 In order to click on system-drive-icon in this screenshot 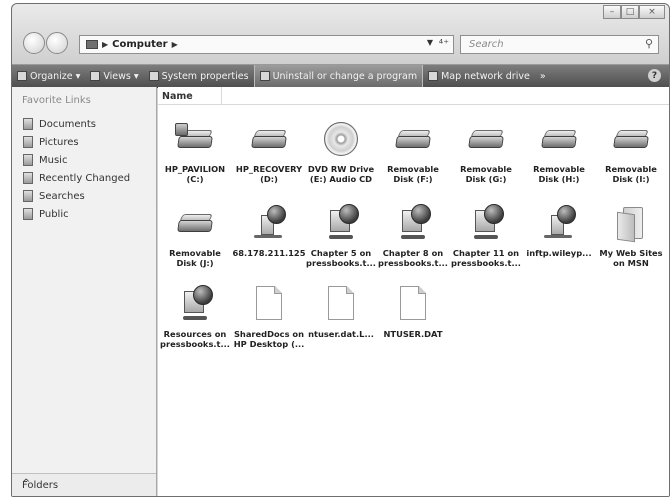, I will do `click(195, 140)`.